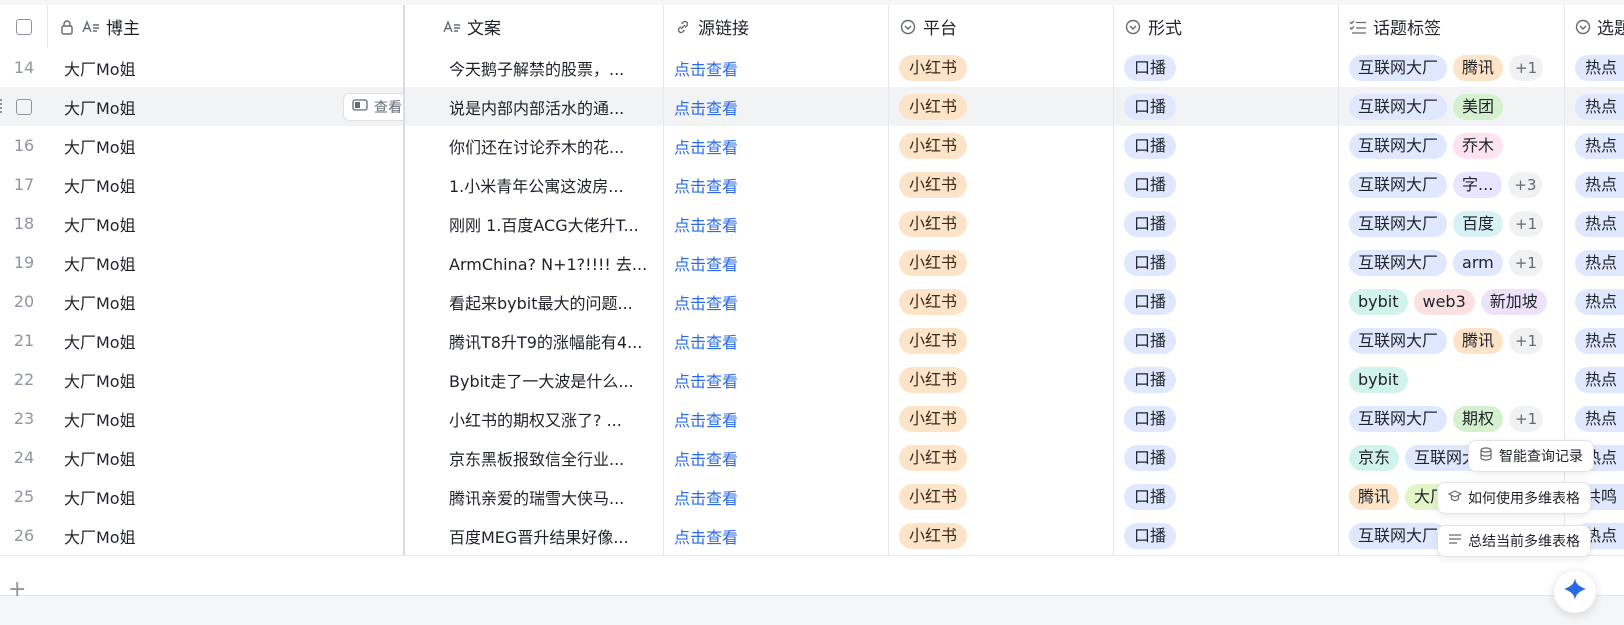  I want to click on column-header-blogger: 博主, so click(225, 26).